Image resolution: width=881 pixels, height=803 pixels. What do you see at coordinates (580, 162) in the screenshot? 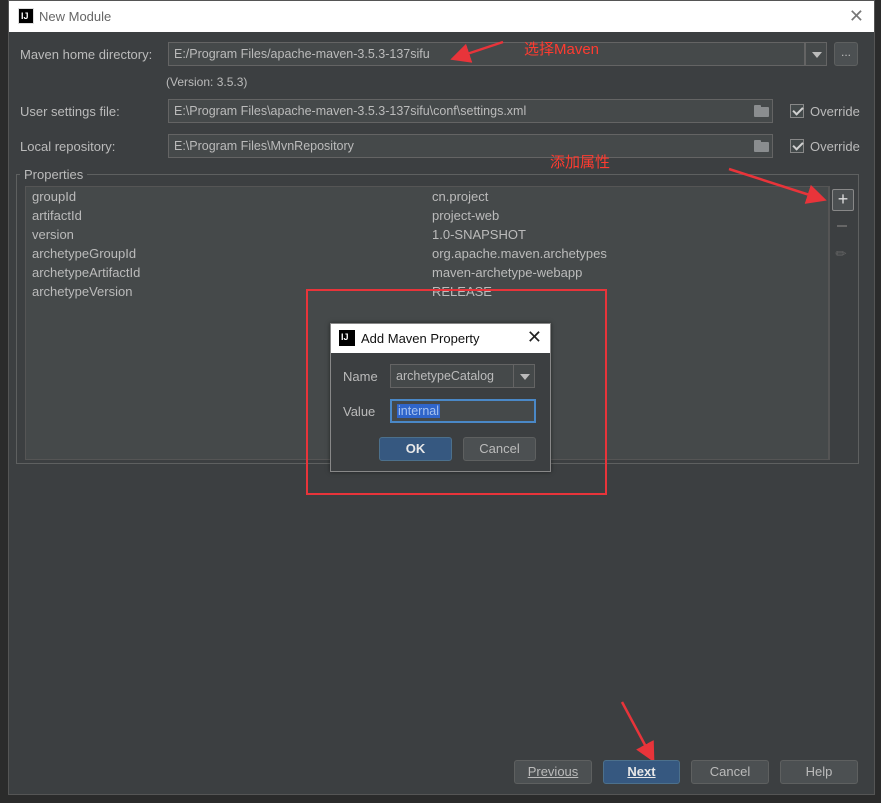
I see `annotation-add-property: 添加属性` at bounding box center [580, 162].